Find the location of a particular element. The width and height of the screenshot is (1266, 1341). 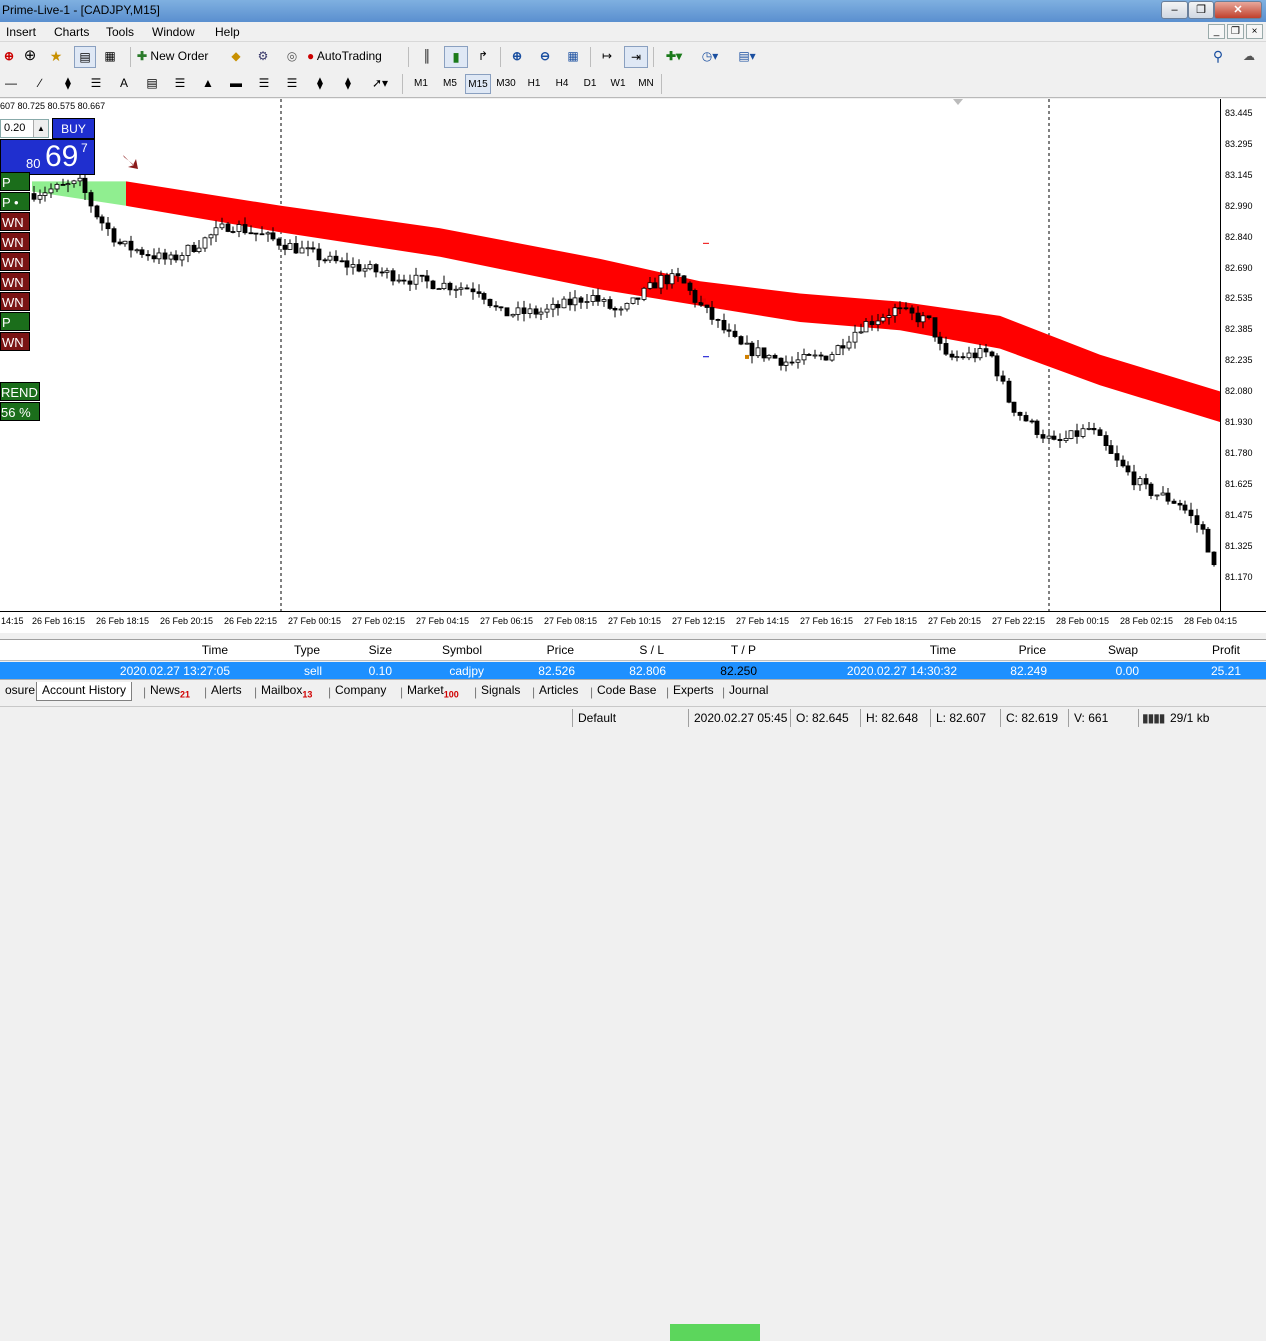

text-tool-icon: A is located at coordinates (124, 84).